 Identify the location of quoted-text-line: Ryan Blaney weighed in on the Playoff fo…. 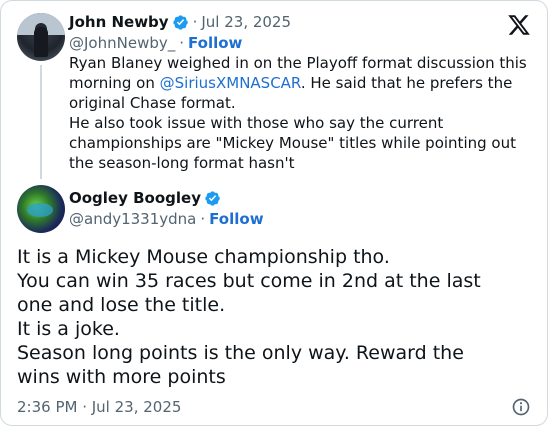
(298, 63).